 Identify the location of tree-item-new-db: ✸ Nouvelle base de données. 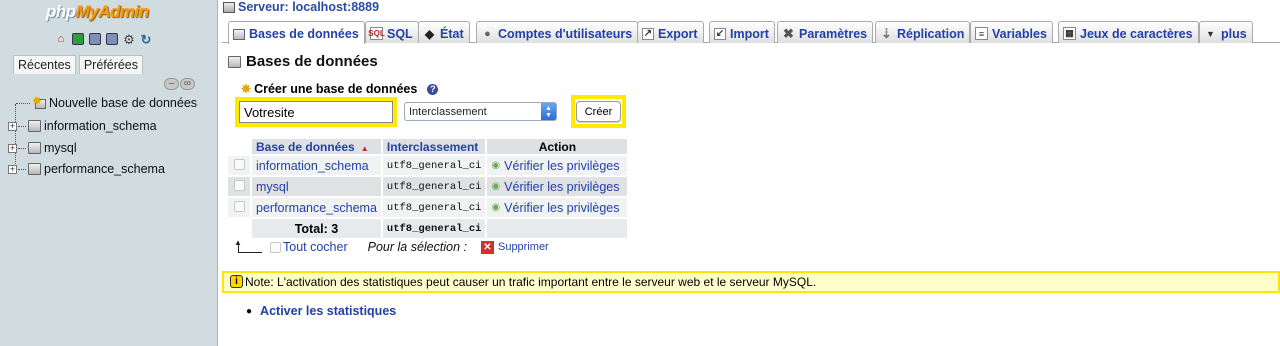
(107, 102).